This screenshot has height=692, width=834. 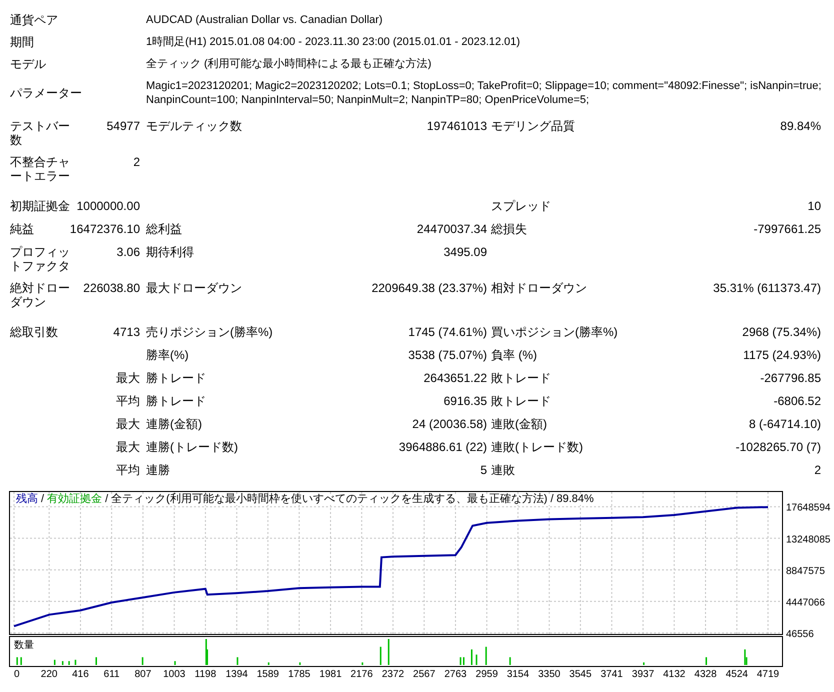 What do you see at coordinates (447, 332) in the screenshot?
I see `report-value: 1745 (74.61%)` at bounding box center [447, 332].